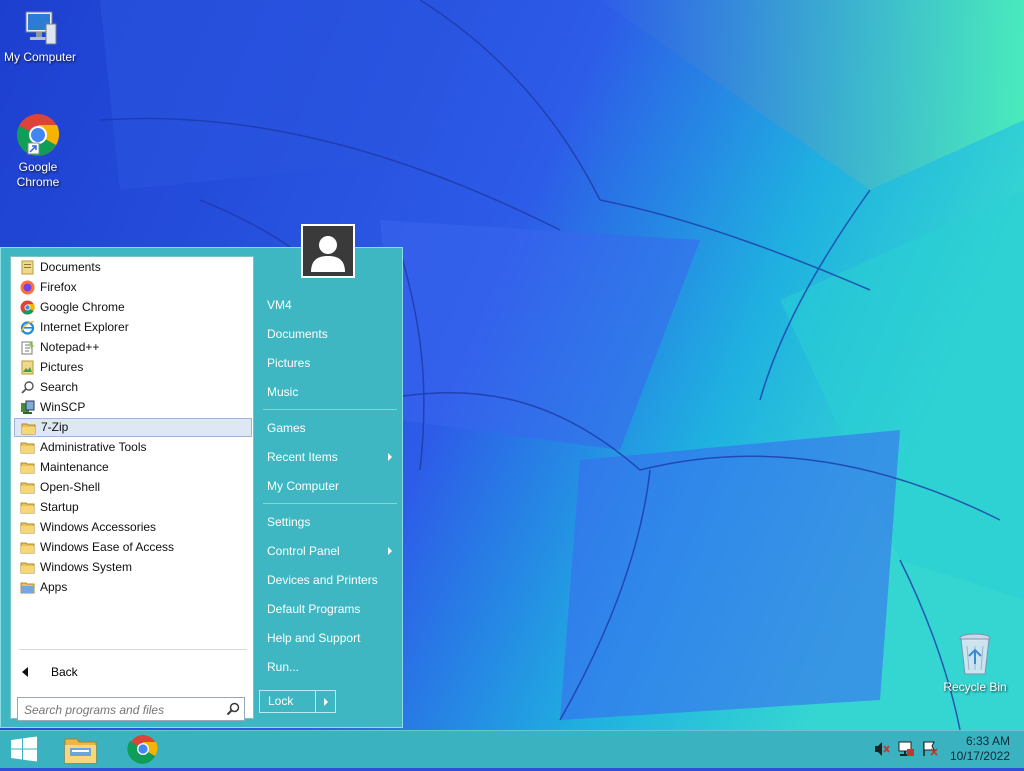  What do you see at coordinates (133, 327) in the screenshot?
I see `program-item-internet-explorer: Internet Explorer` at bounding box center [133, 327].